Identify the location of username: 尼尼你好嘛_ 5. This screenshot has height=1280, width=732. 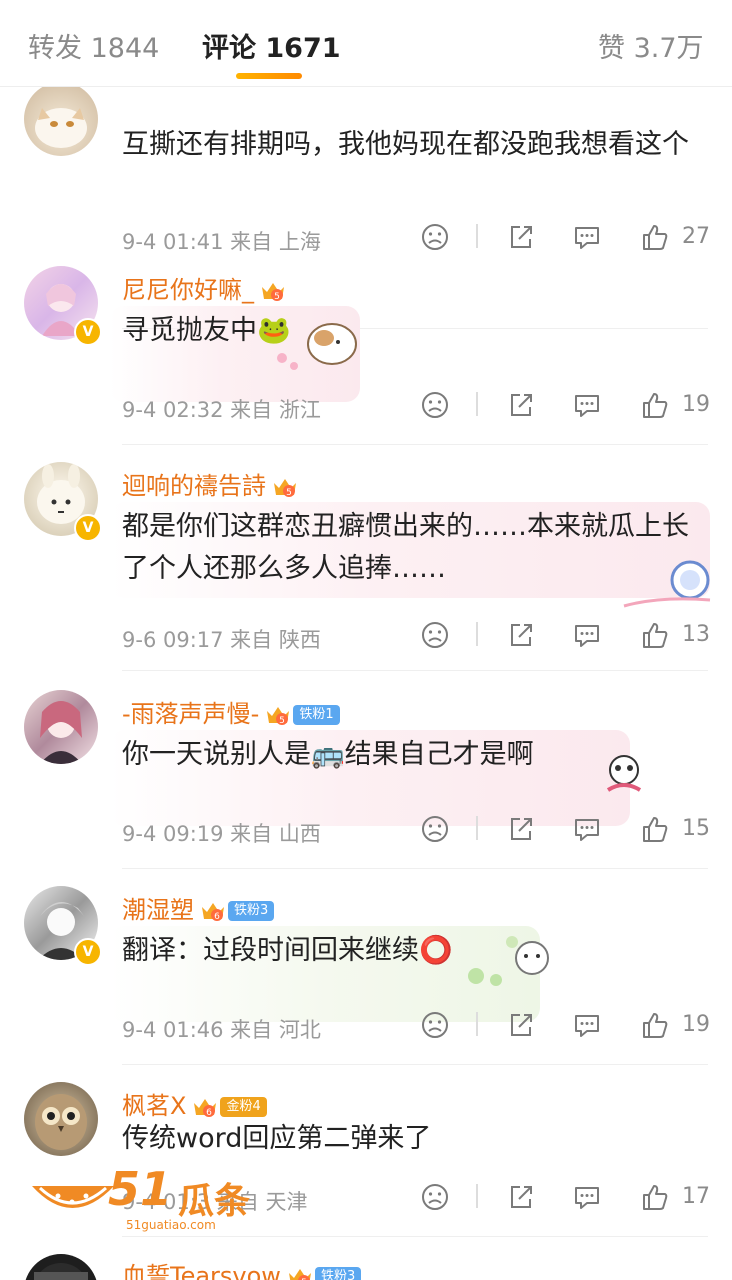
(204, 287).